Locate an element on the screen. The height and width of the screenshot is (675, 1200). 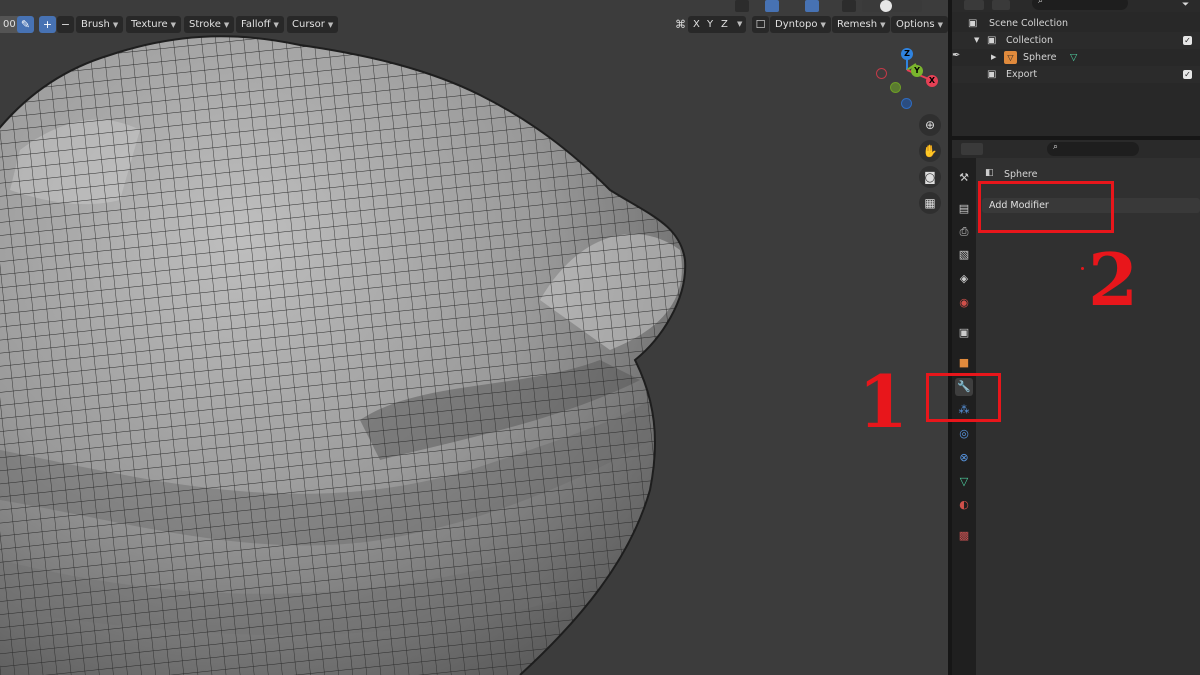
options-menu: Options ▼ is located at coordinates (919, 24).